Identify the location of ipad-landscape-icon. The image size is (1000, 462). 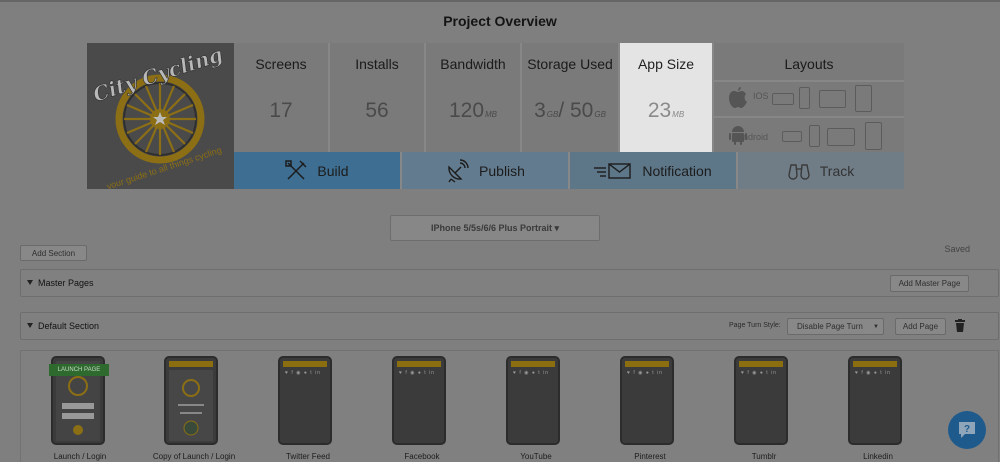
(783, 99).